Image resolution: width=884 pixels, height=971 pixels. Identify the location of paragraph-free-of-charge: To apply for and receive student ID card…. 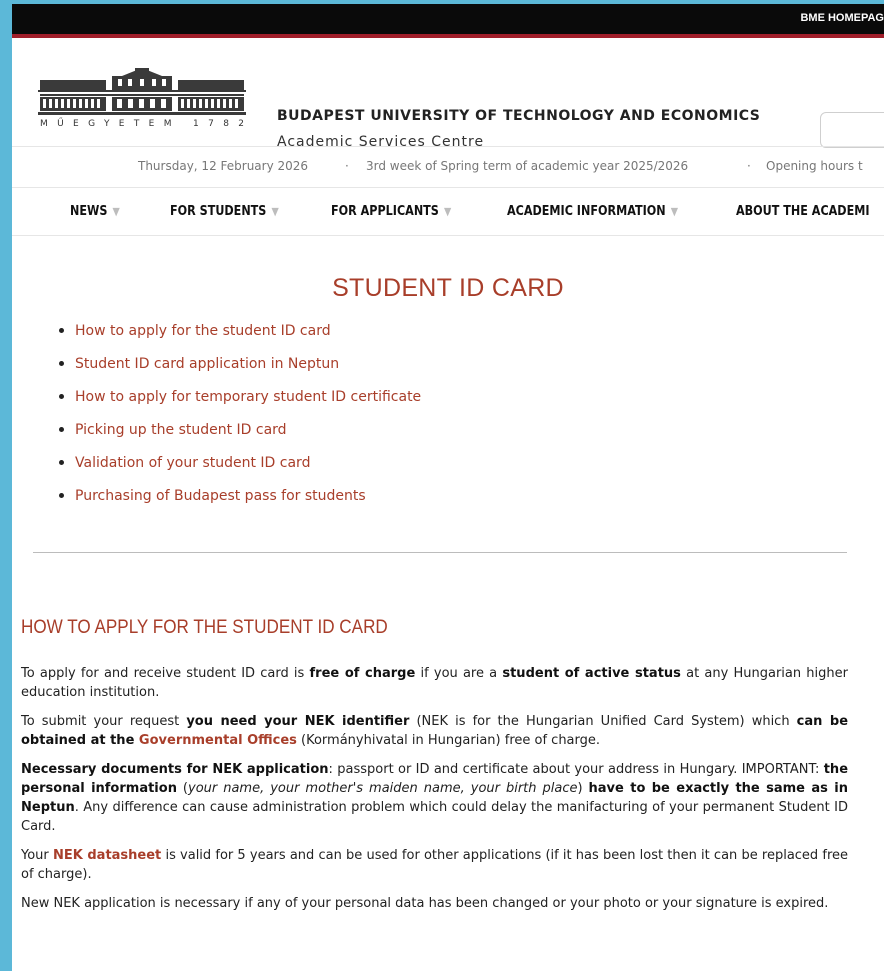
(434, 683).